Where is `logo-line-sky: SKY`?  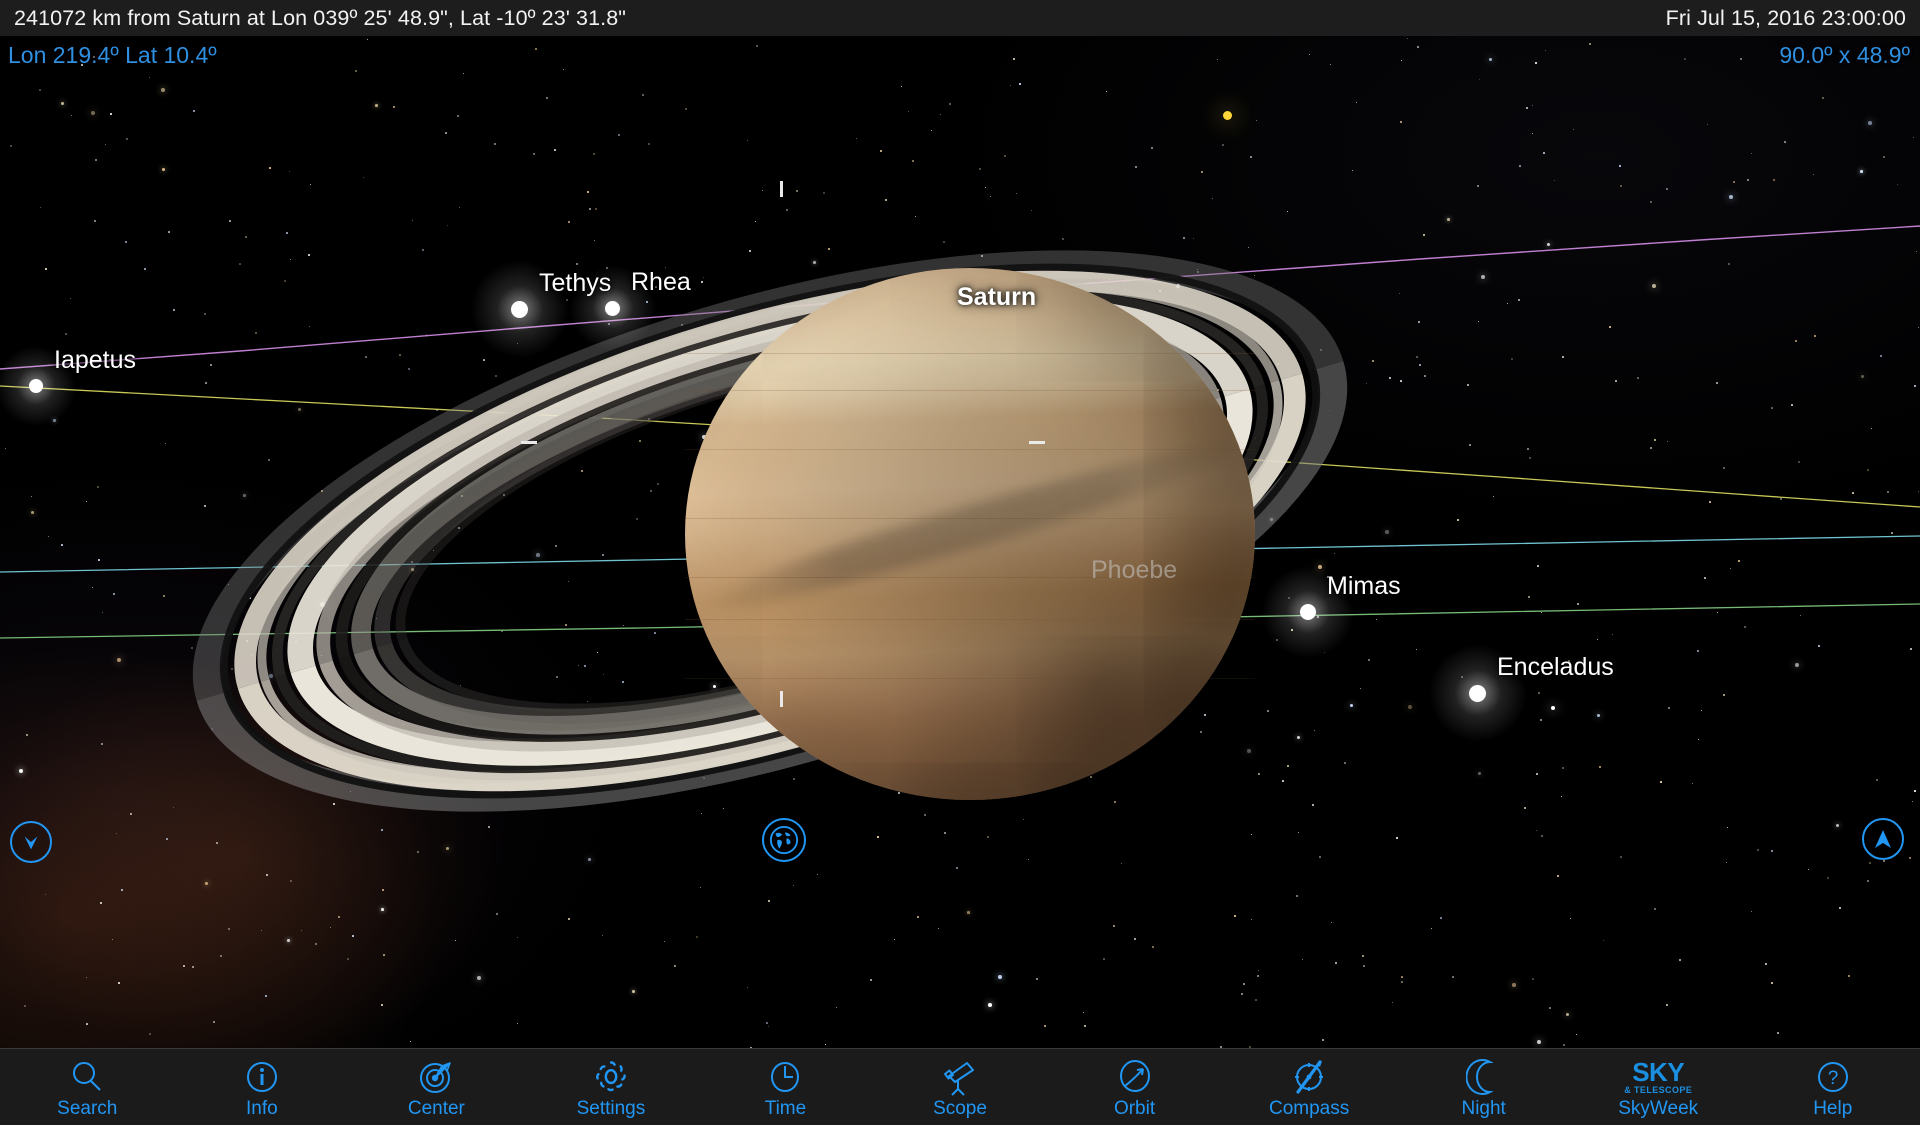
logo-line-sky: SKY is located at coordinates (1658, 1071).